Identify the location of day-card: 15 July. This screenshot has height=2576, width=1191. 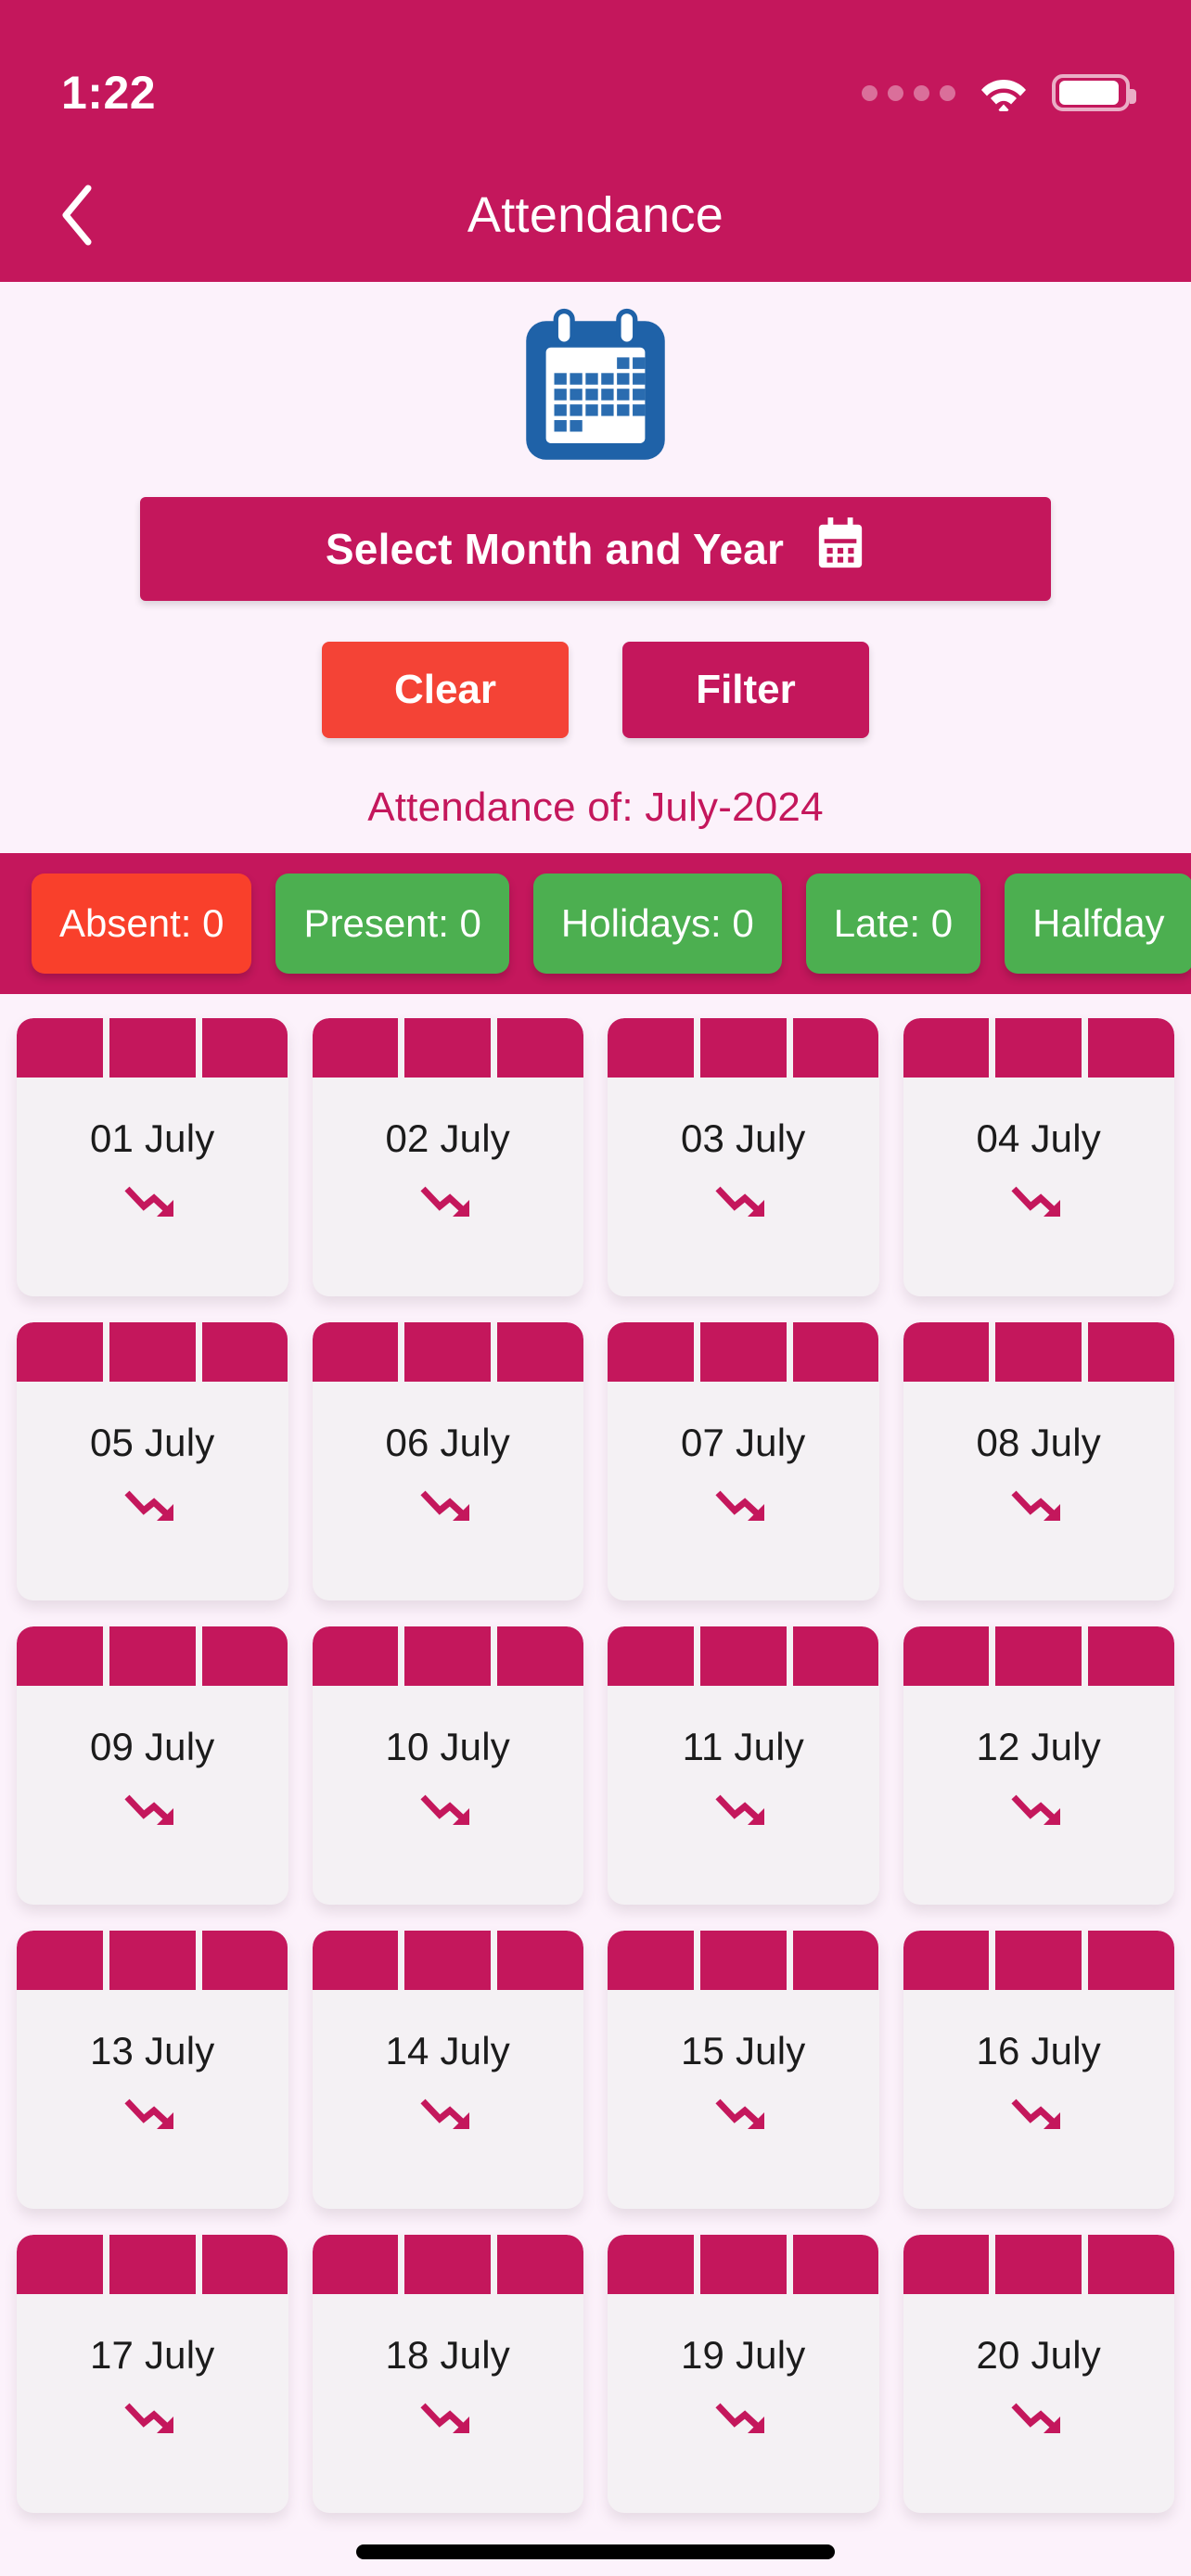
(743, 2070).